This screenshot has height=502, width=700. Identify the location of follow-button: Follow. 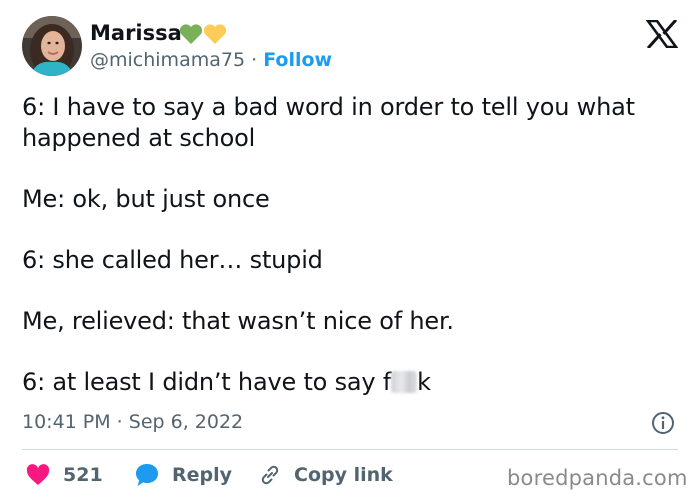
(297, 60).